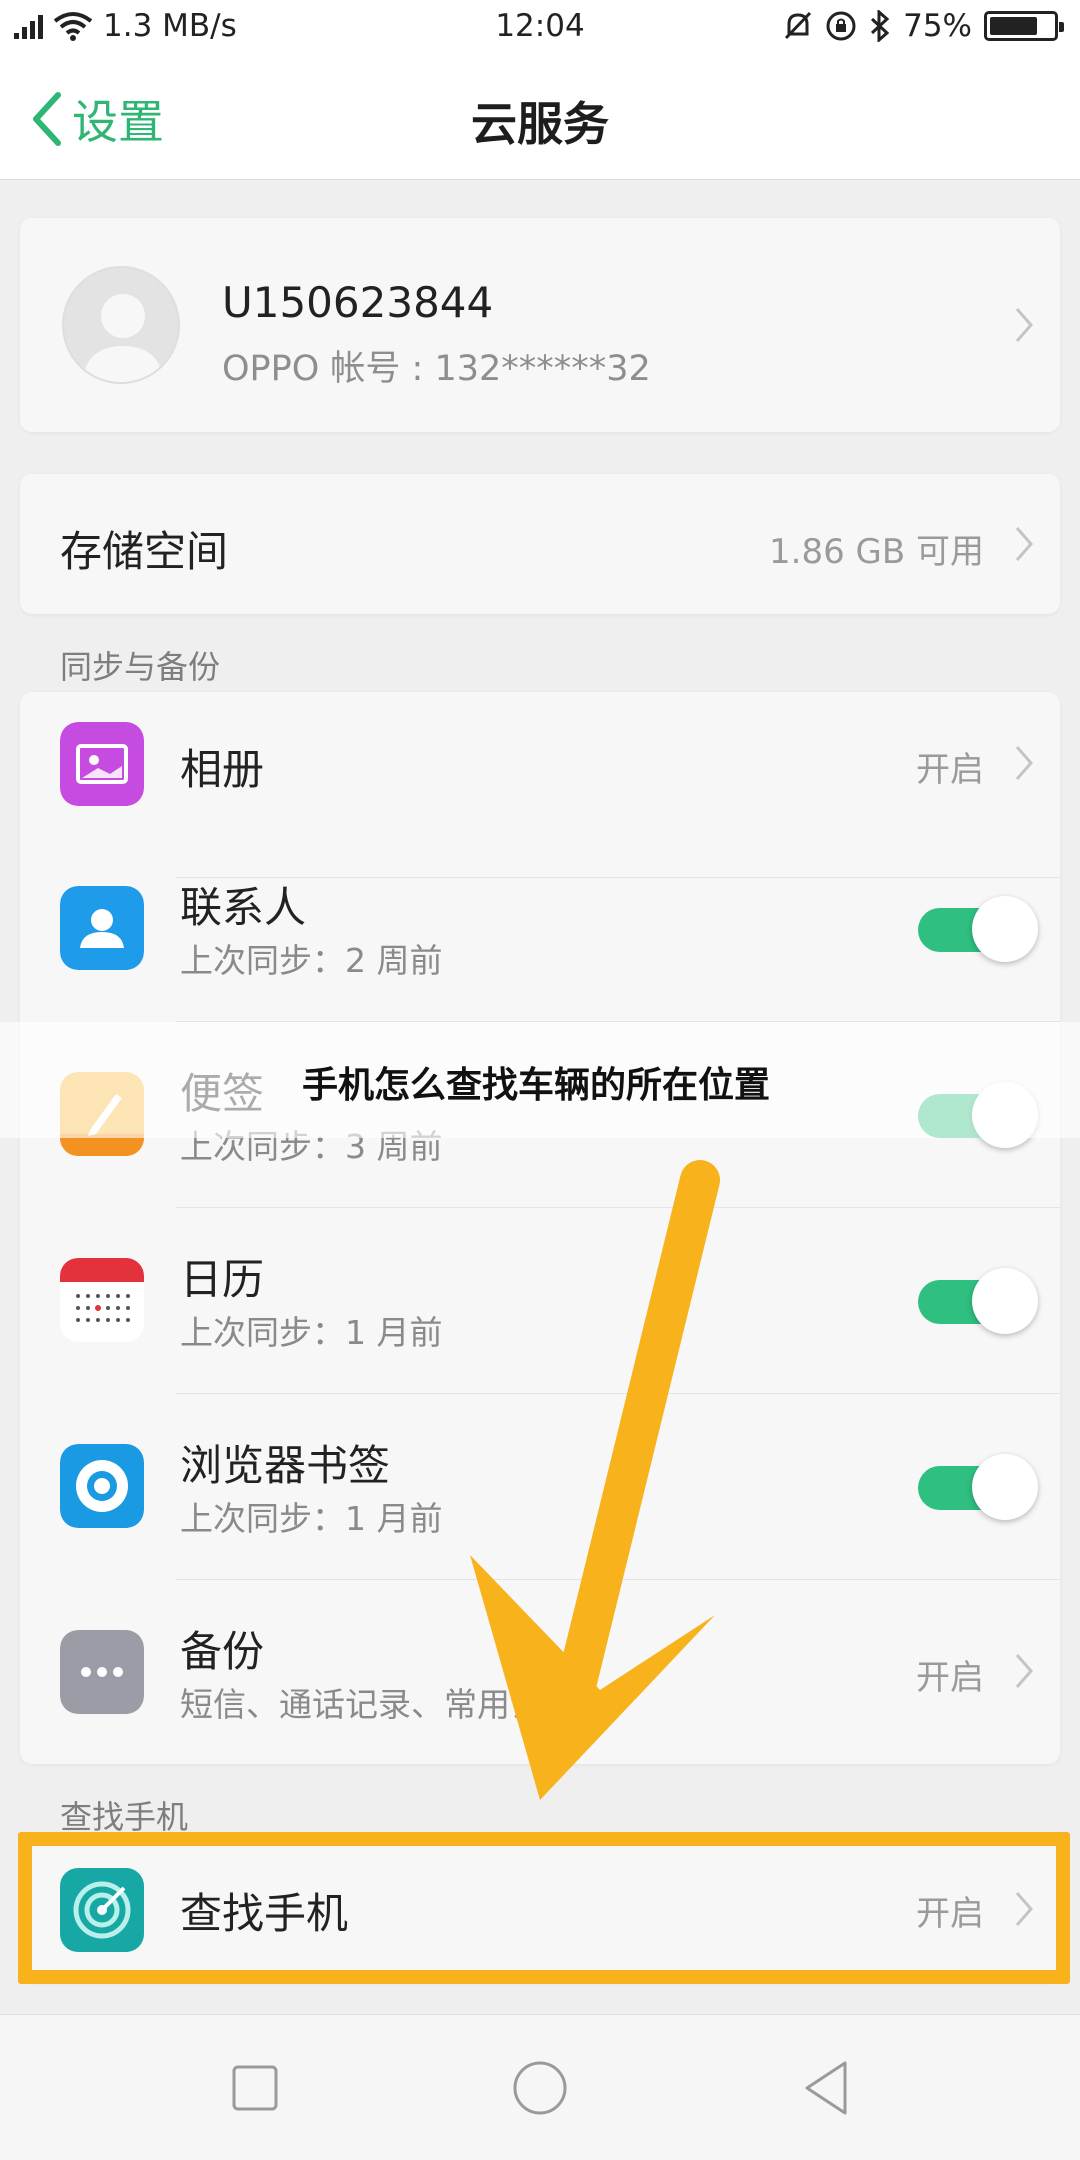 The height and width of the screenshot is (2160, 1080). Describe the element at coordinates (123, 338) in the screenshot. I see `default-avatar-icon` at that location.